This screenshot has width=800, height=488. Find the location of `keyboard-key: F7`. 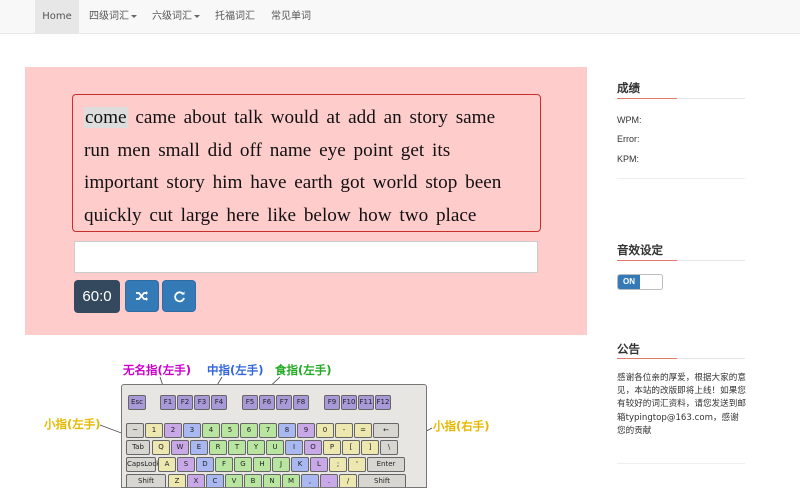

keyboard-key: F7 is located at coordinates (284, 402).